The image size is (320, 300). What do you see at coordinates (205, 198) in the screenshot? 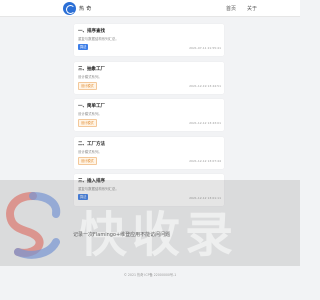
I see `article-date: 2021-12-12 13:01:11` at bounding box center [205, 198].